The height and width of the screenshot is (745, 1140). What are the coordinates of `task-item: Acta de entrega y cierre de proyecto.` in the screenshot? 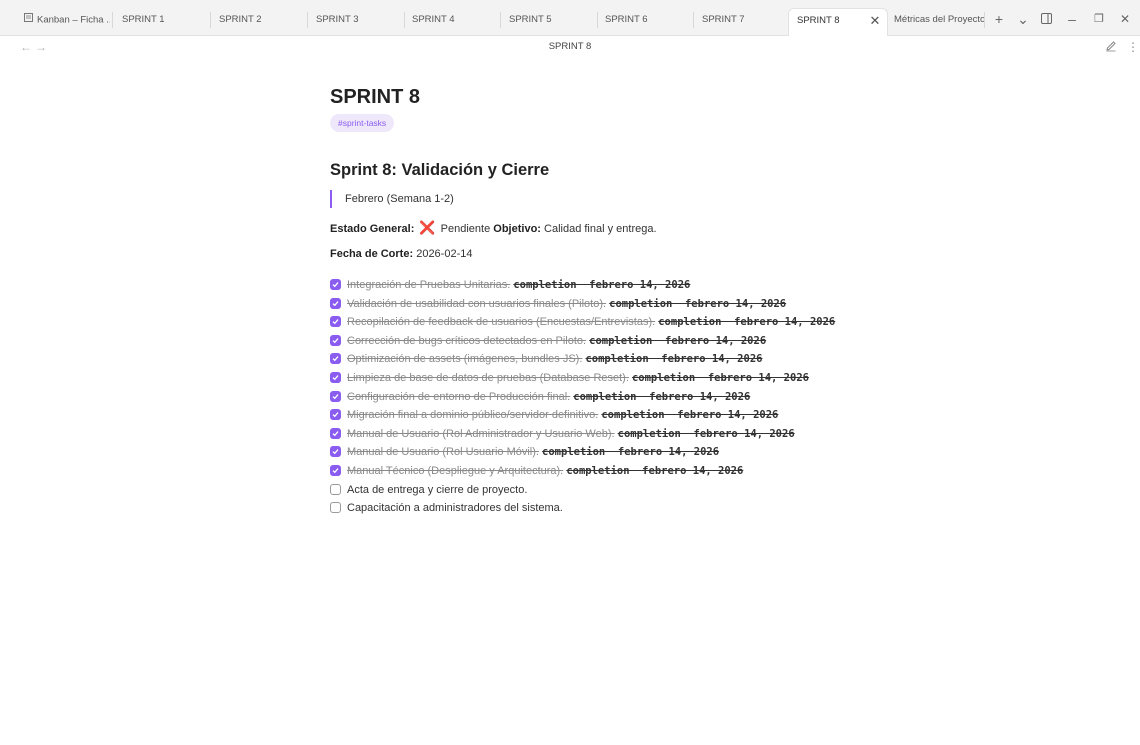 It's located at (590, 490).